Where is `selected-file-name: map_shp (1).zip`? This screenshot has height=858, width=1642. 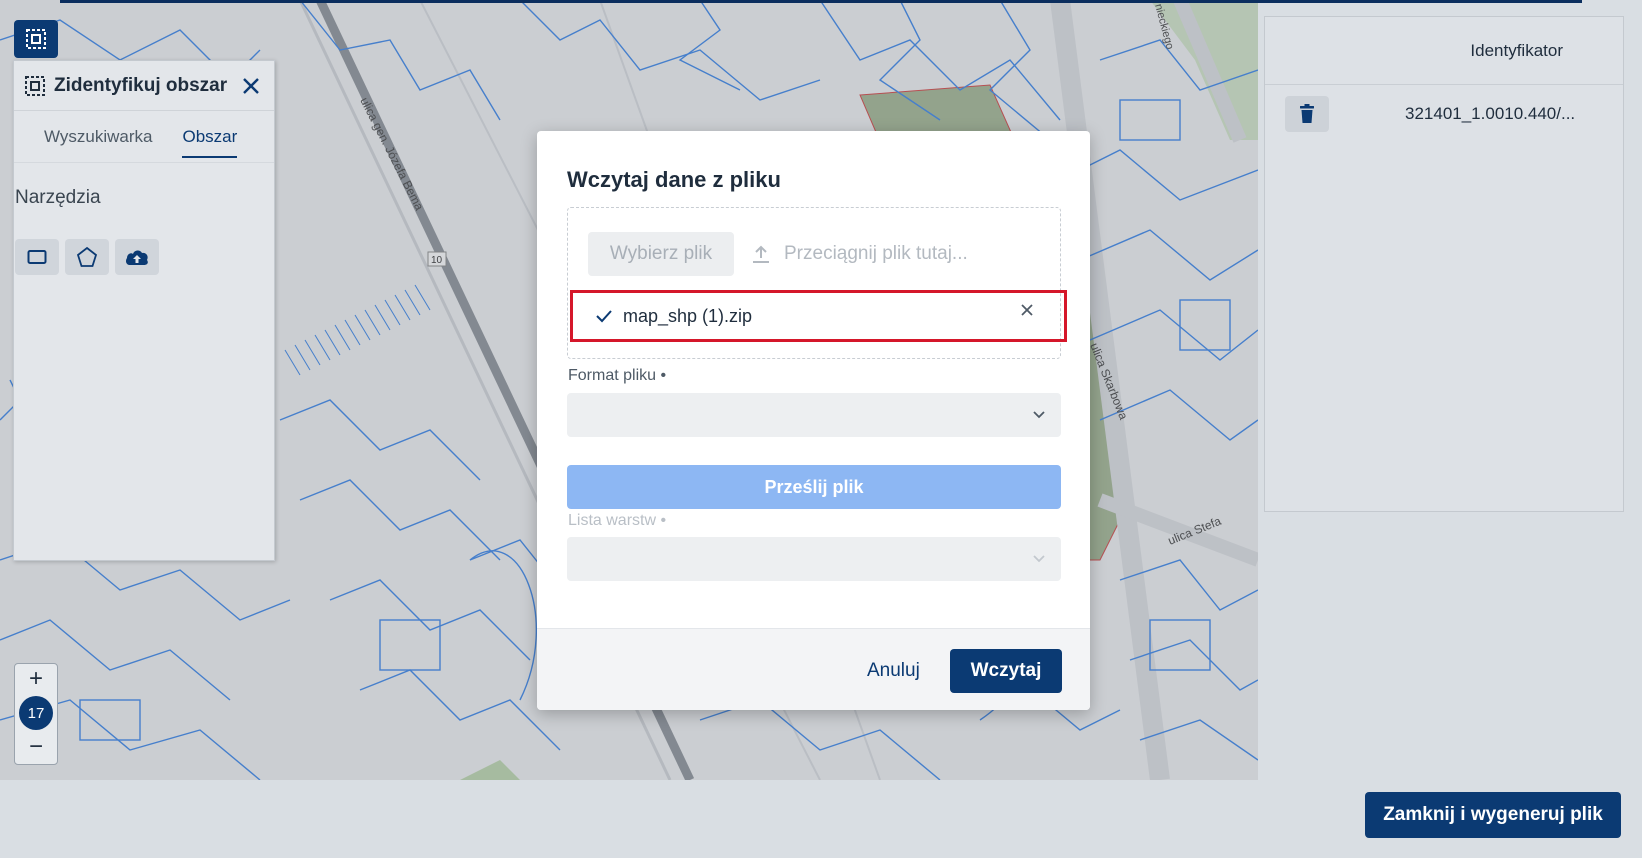
selected-file-name: map_shp (1).zip is located at coordinates (688, 315).